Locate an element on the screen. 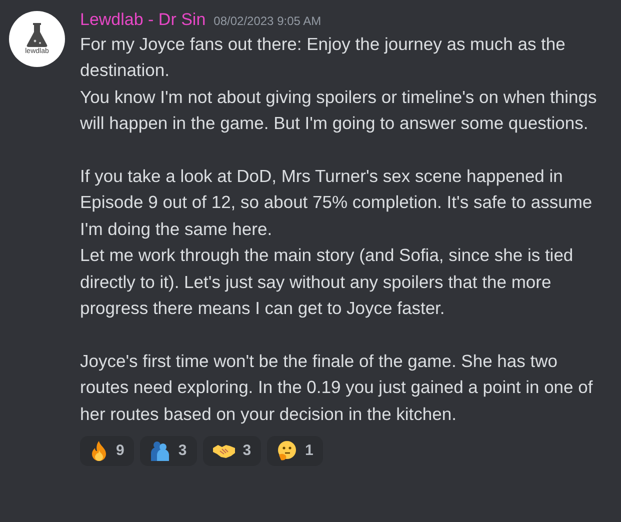 The height and width of the screenshot is (522, 621). fire-icon is located at coordinates (99, 451).